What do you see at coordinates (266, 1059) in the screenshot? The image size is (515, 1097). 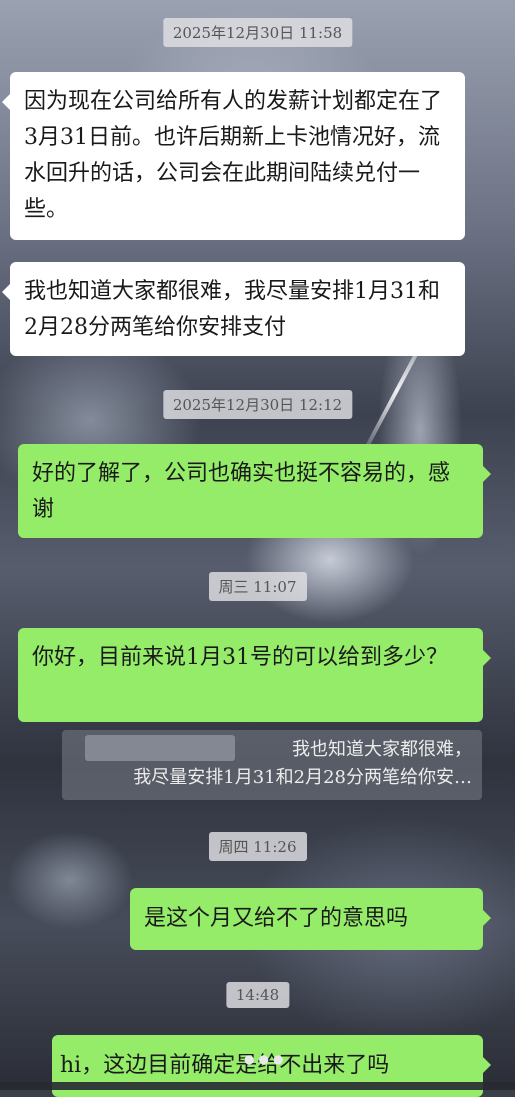 I see `loading-indicator: ●●●` at bounding box center [266, 1059].